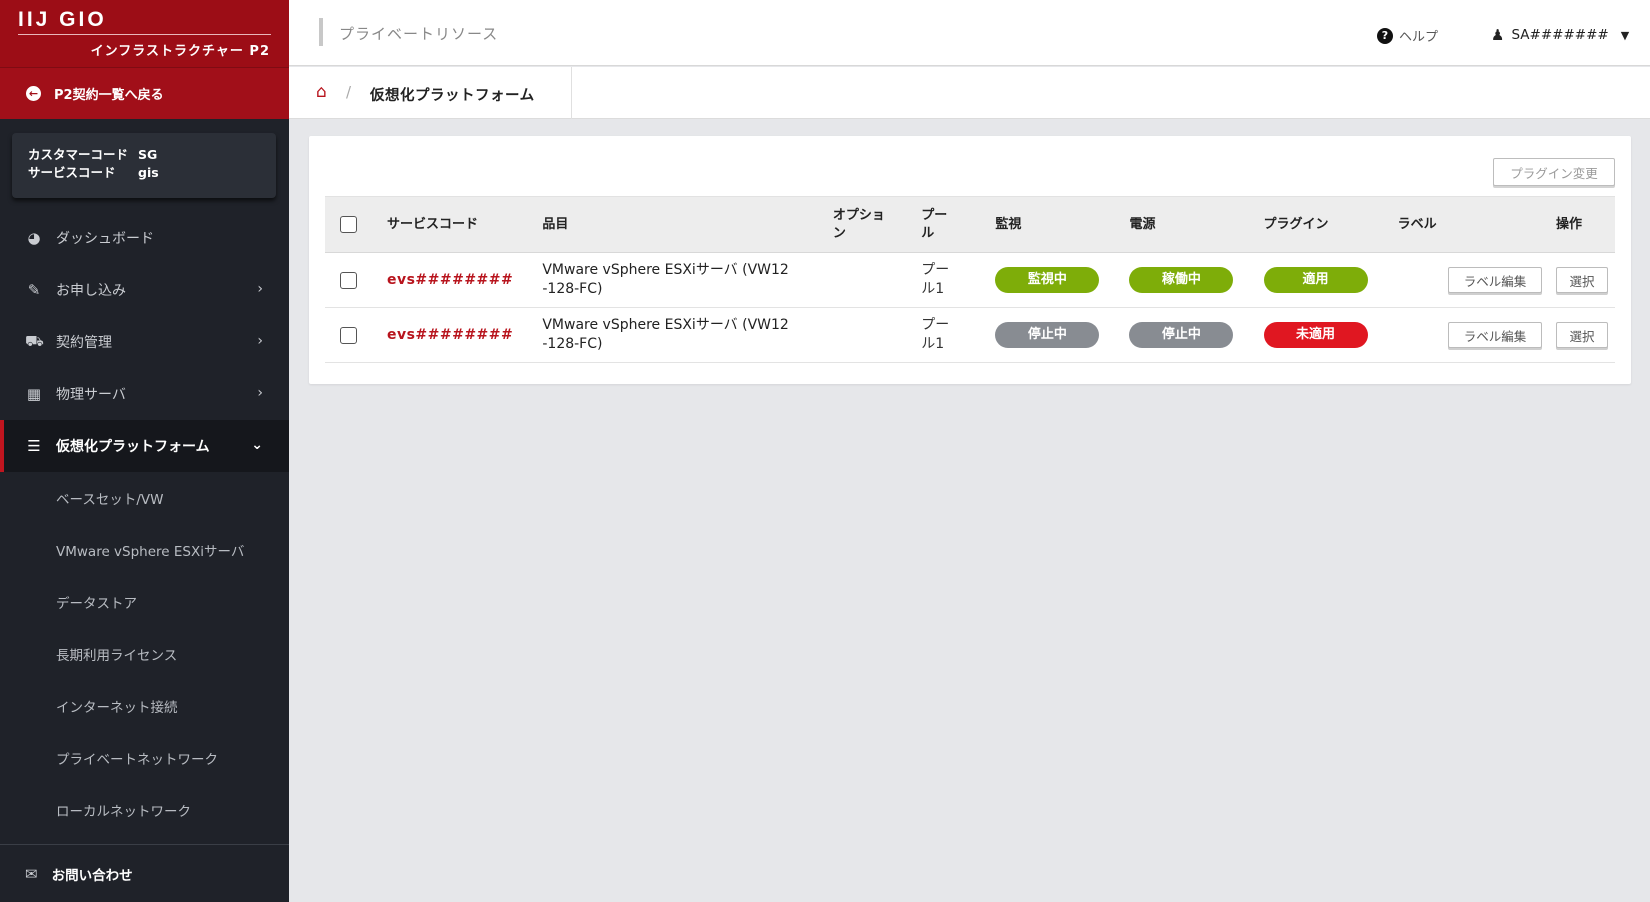 This screenshot has height=902, width=1650. Describe the element at coordinates (133, 447) in the screenshot. I see `sidebar-item-label: 仮想化プラットフォーム` at that location.